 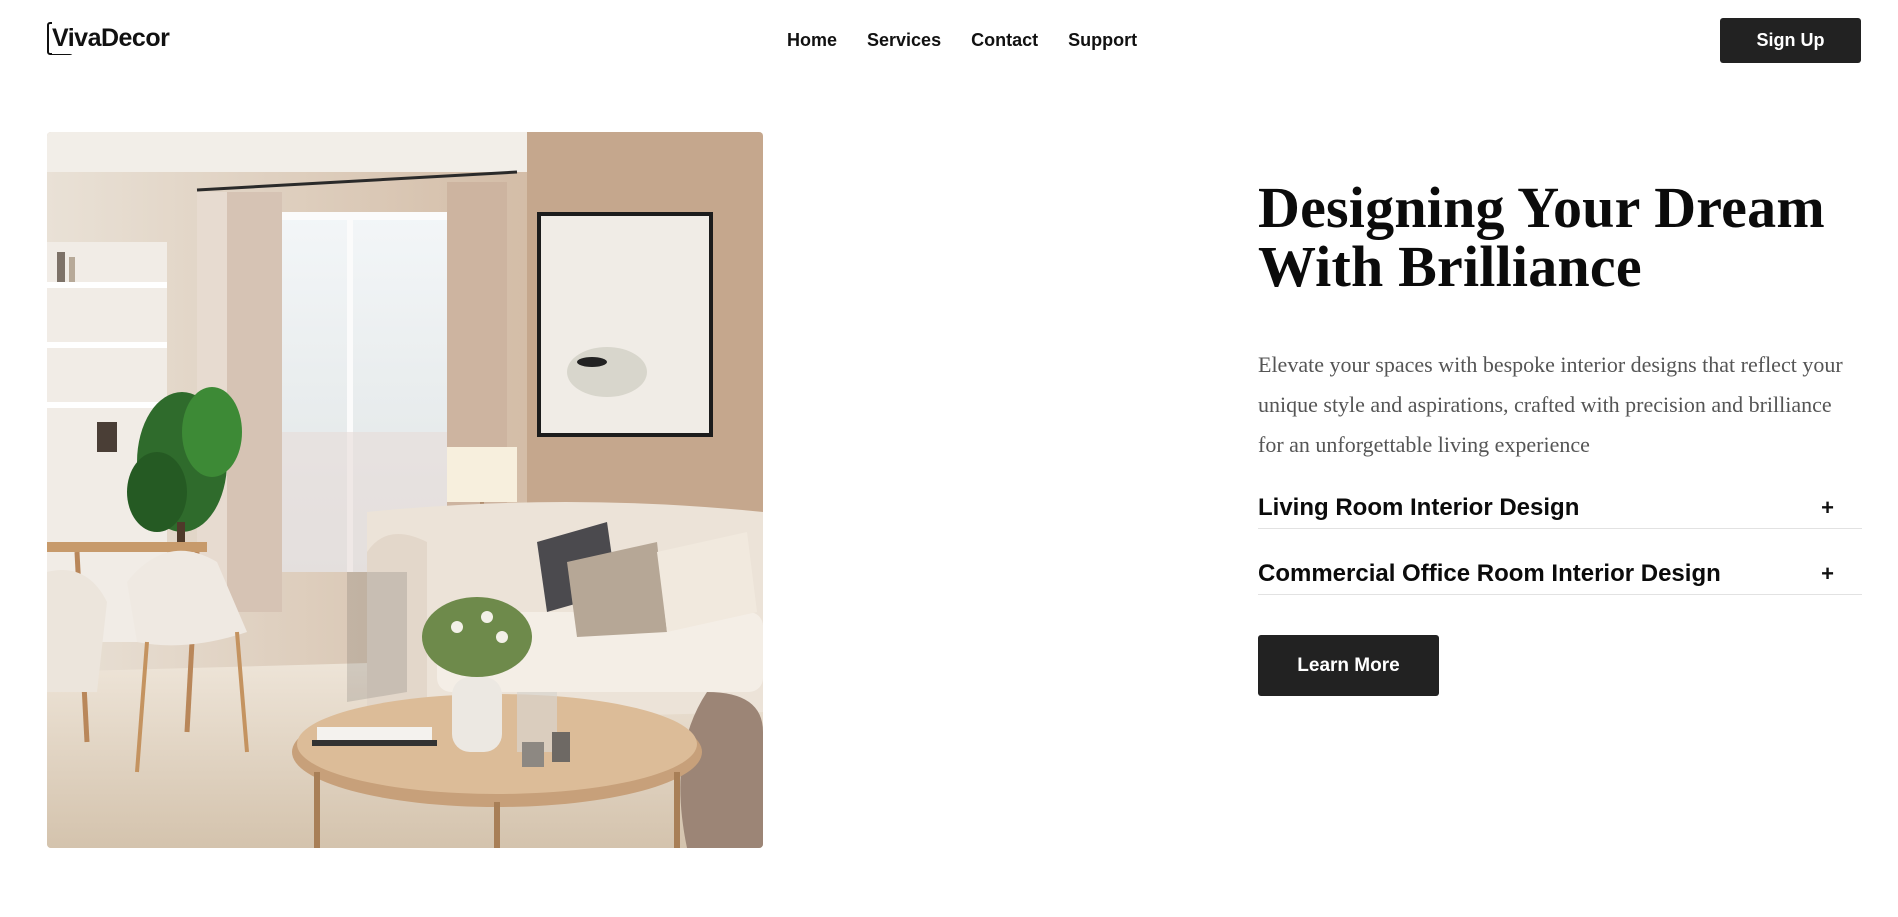 I want to click on nav-contact-link: Contact, so click(x=1004, y=40).